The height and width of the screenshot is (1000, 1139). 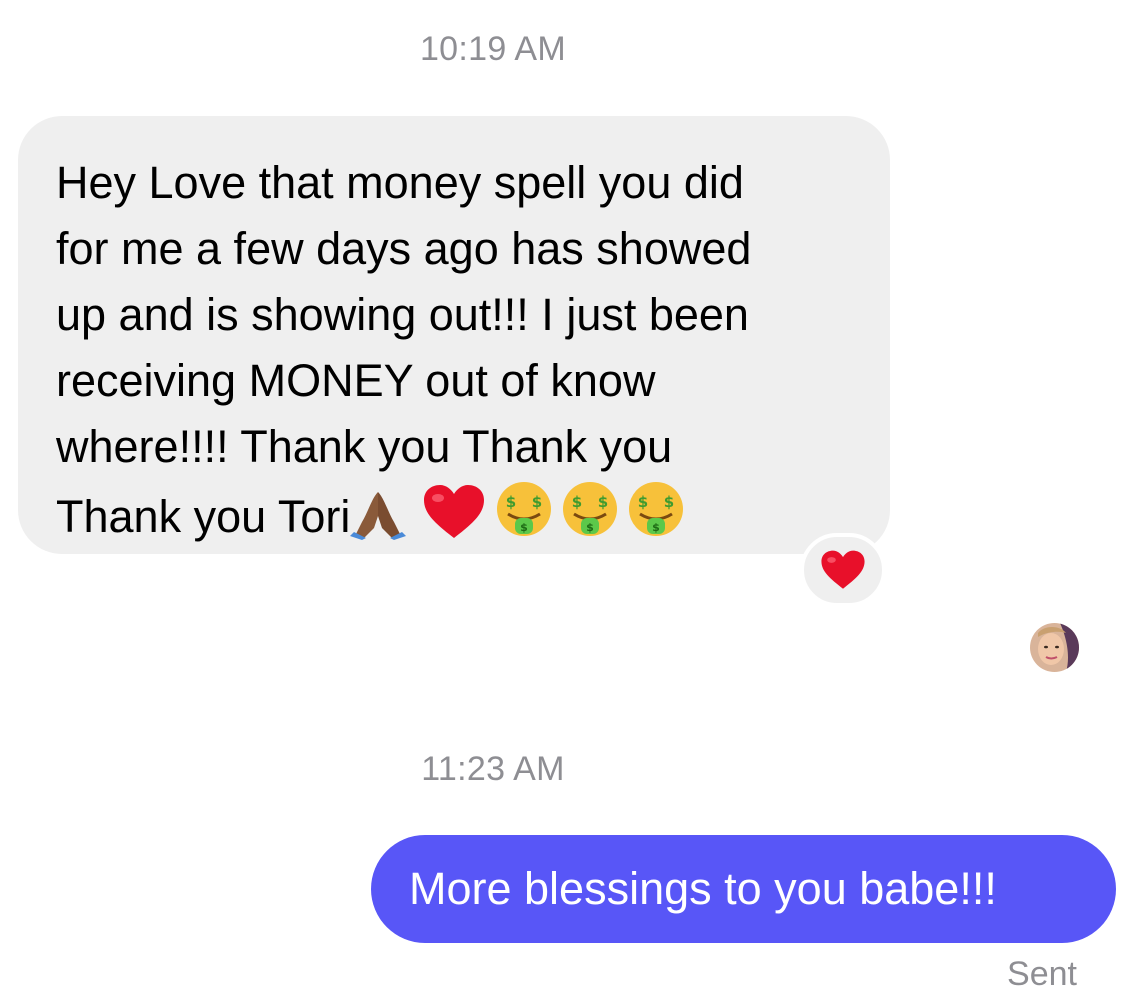 What do you see at coordinates (378, 516) in the screenshot?
I see `folded-hands-icon` at bounding box center [378, 516].